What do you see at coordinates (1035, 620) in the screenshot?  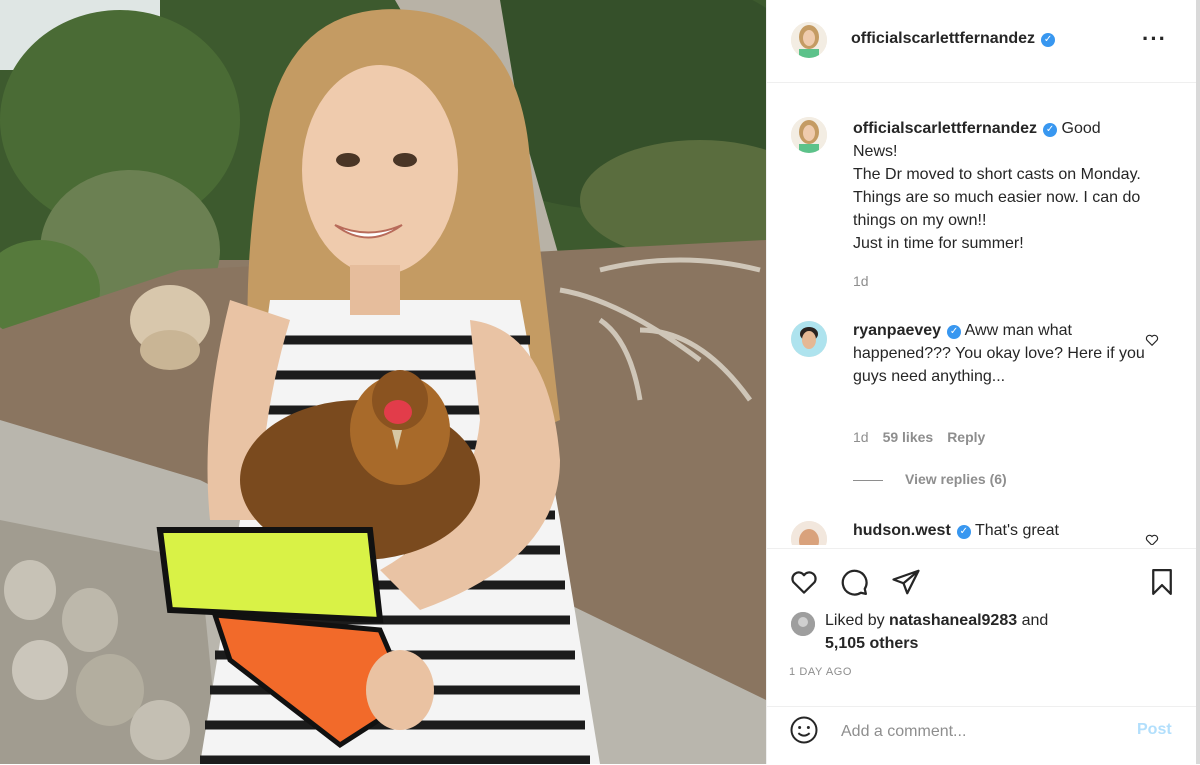 I see `likes-connector: and` at bounding box center [1035, 620].